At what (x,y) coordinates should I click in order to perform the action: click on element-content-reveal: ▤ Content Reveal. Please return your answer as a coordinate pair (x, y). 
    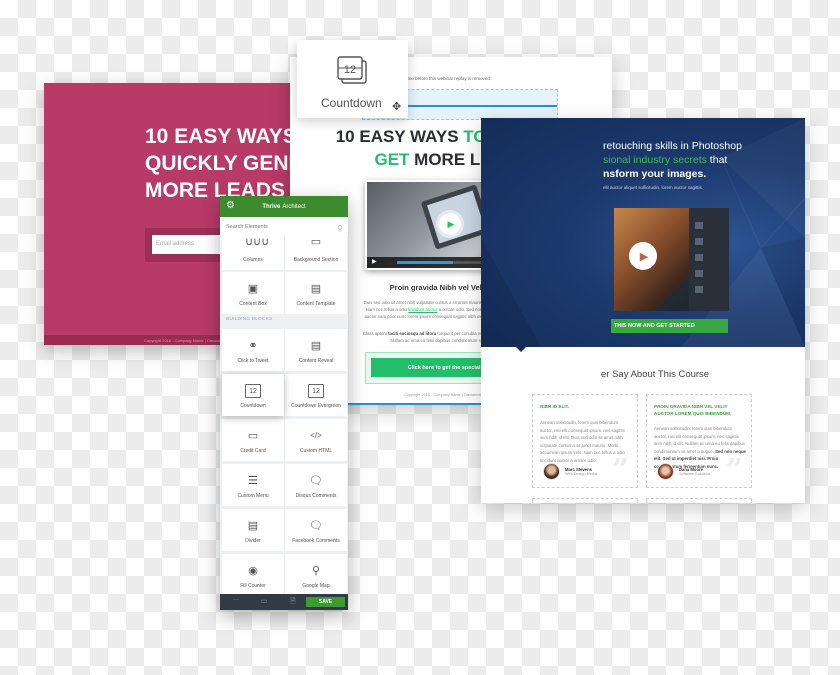
    Looking at the image, I should click on (316, 350).